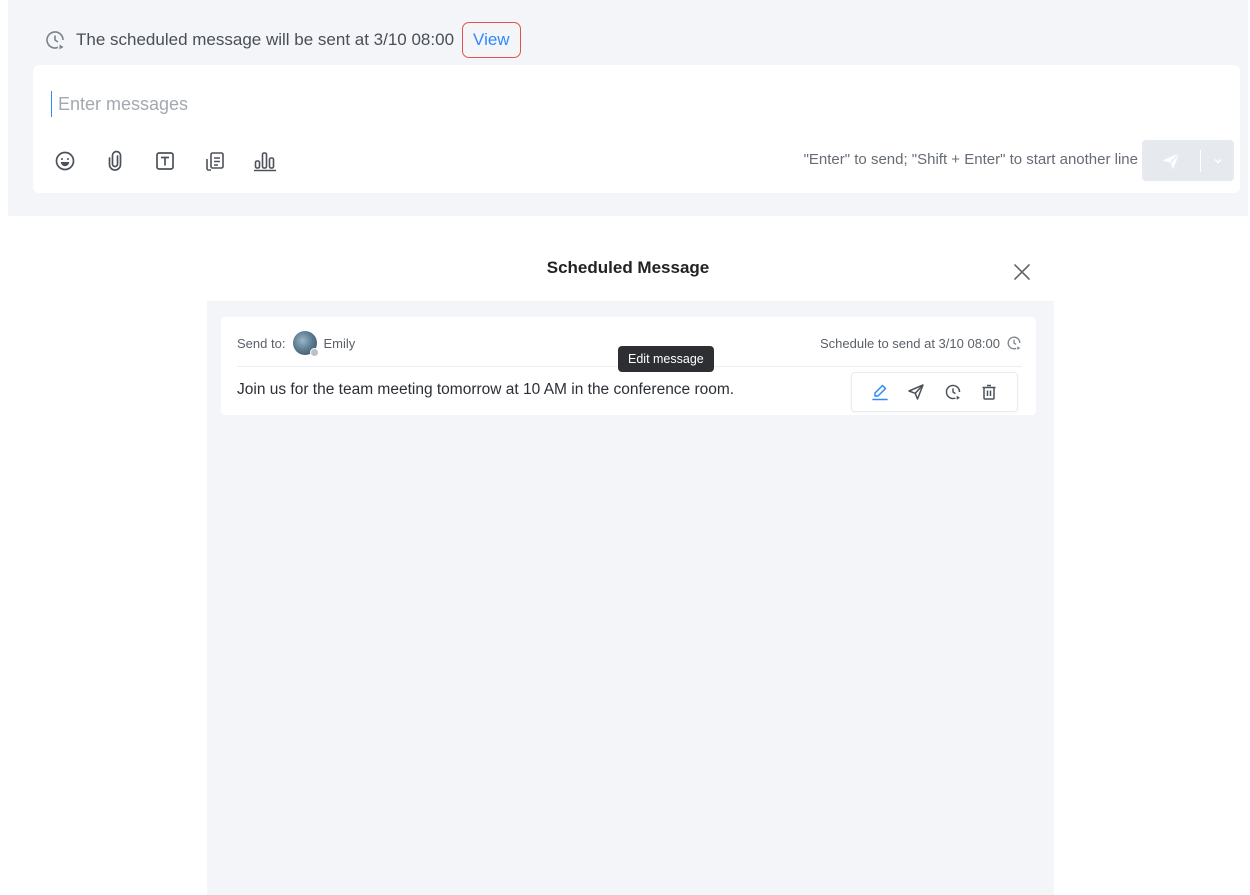 This screenshot has height=895, width=1250. What do you see at coordinates (628, 267) in the screenshot?
I see `modal-title: Scheduled Message` at bounding box center [628, 267].